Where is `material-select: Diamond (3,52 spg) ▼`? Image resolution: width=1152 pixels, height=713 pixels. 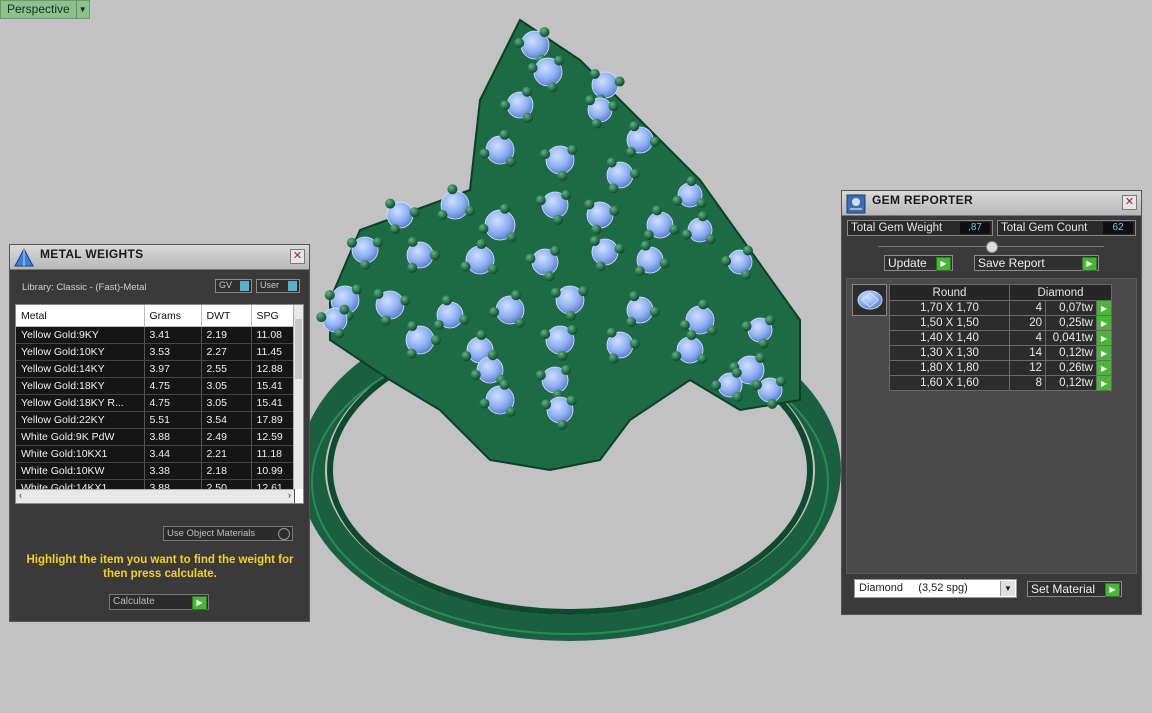
material-select: Diamond (3,52 spg) ▼ is located at coordinates (935, 588).